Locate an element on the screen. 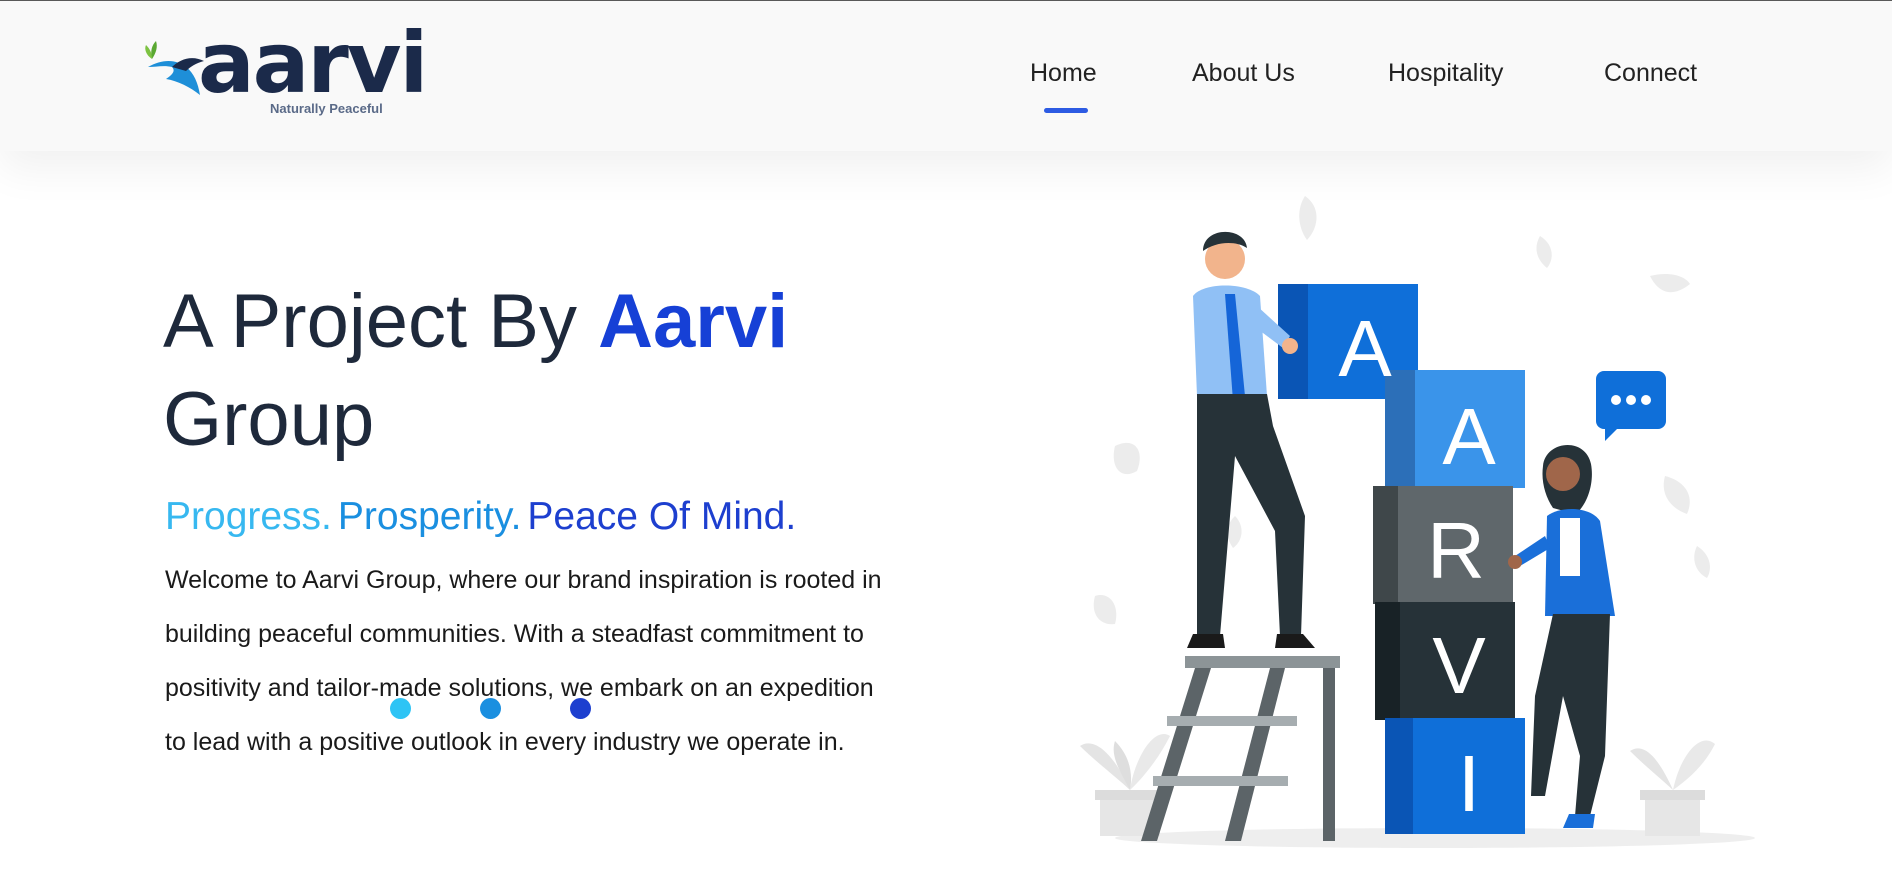 The width and height of the screenshot is (1892, 873). block-letter-r: R is located at coordinates (1456, 550).